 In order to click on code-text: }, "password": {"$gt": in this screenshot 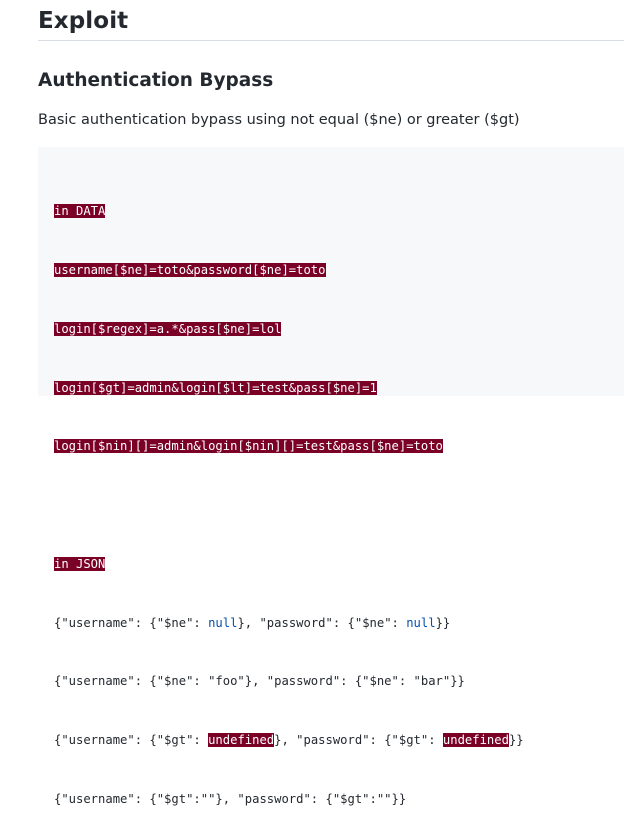, I will do `click(358, 740)`.